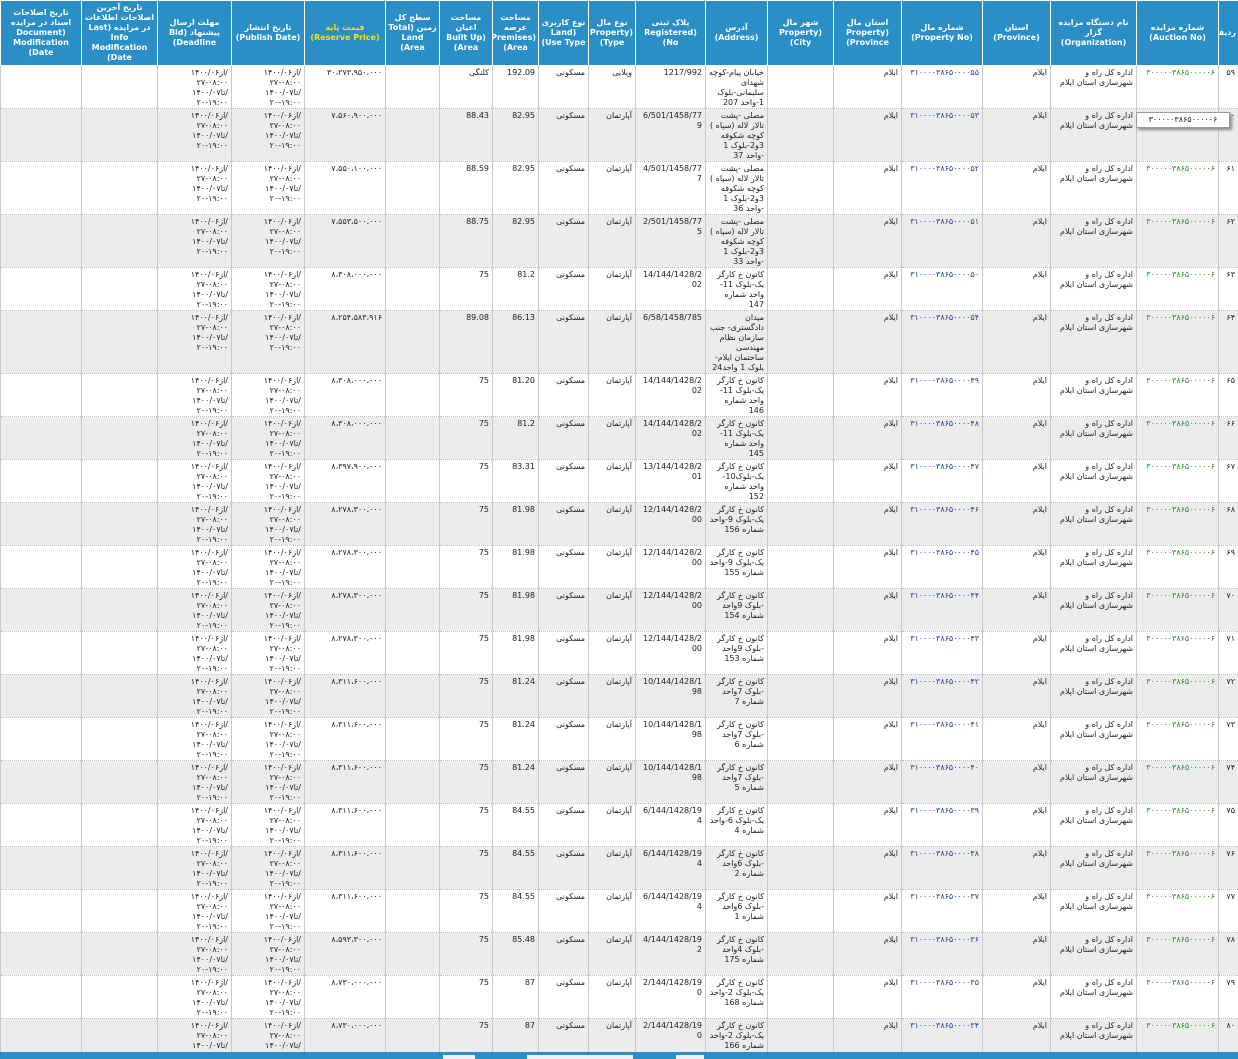 Image resolution: width=1238 pixels, height=1059 pixels. What do you see at coordinates (942, 188) in the screenshot?
I see `cell-property-number: ۳۱۰۰۰۰۳۸۶۵۰۰۰۰۵۲` at bounding box center [942, 188].